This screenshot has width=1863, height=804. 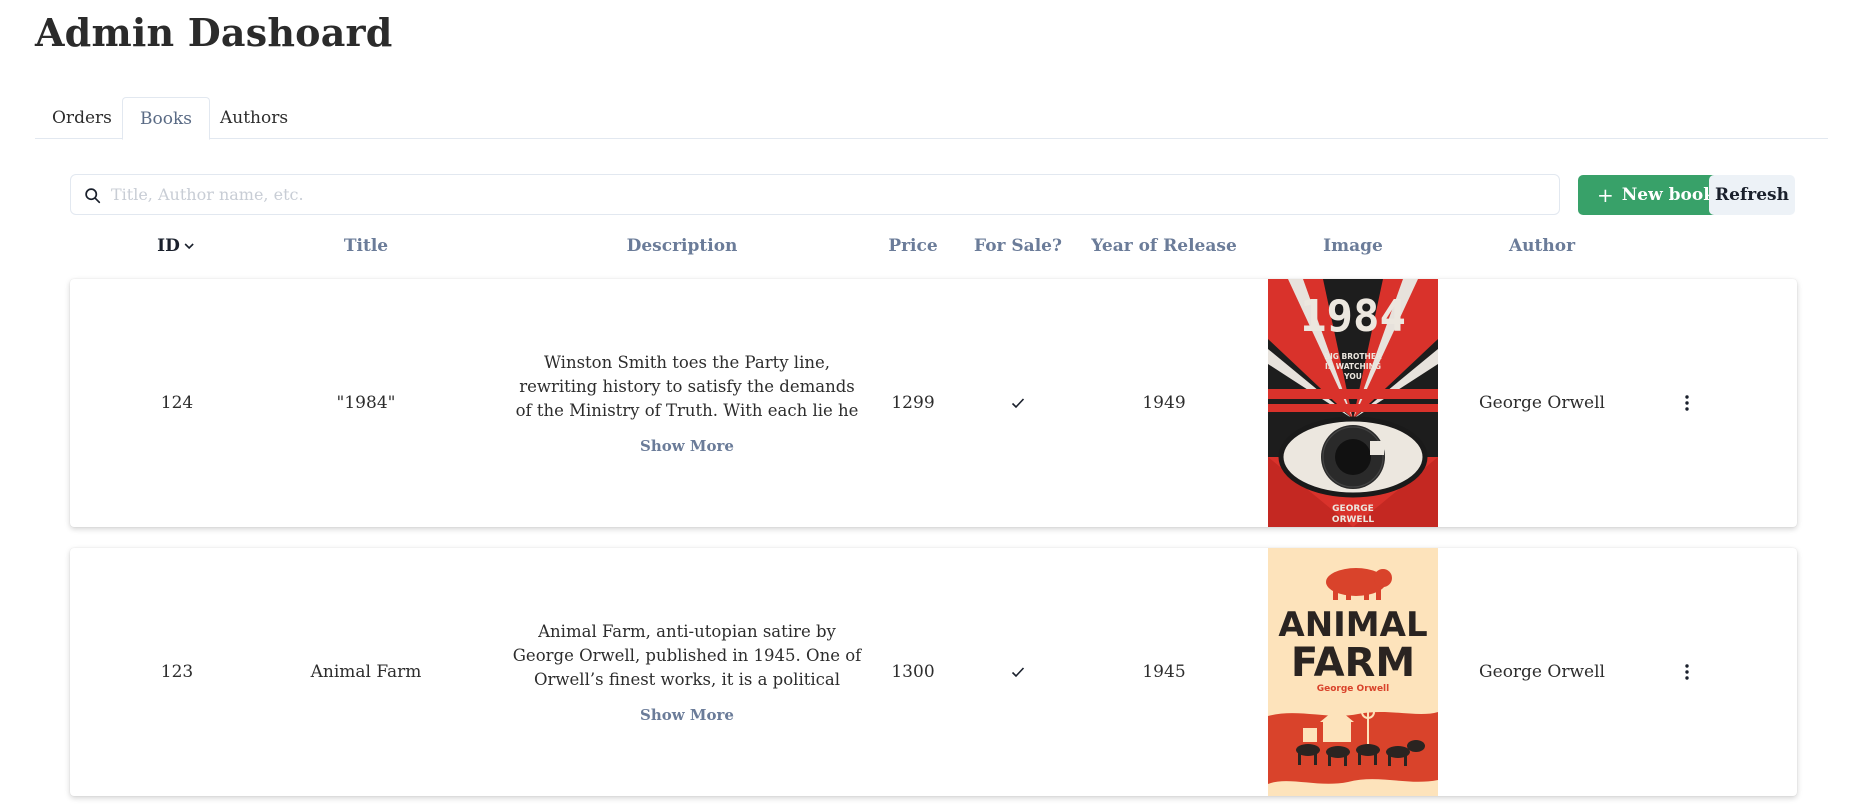 I want to click on cover-author-1: GEORGE, so click(x=1353, y=509).